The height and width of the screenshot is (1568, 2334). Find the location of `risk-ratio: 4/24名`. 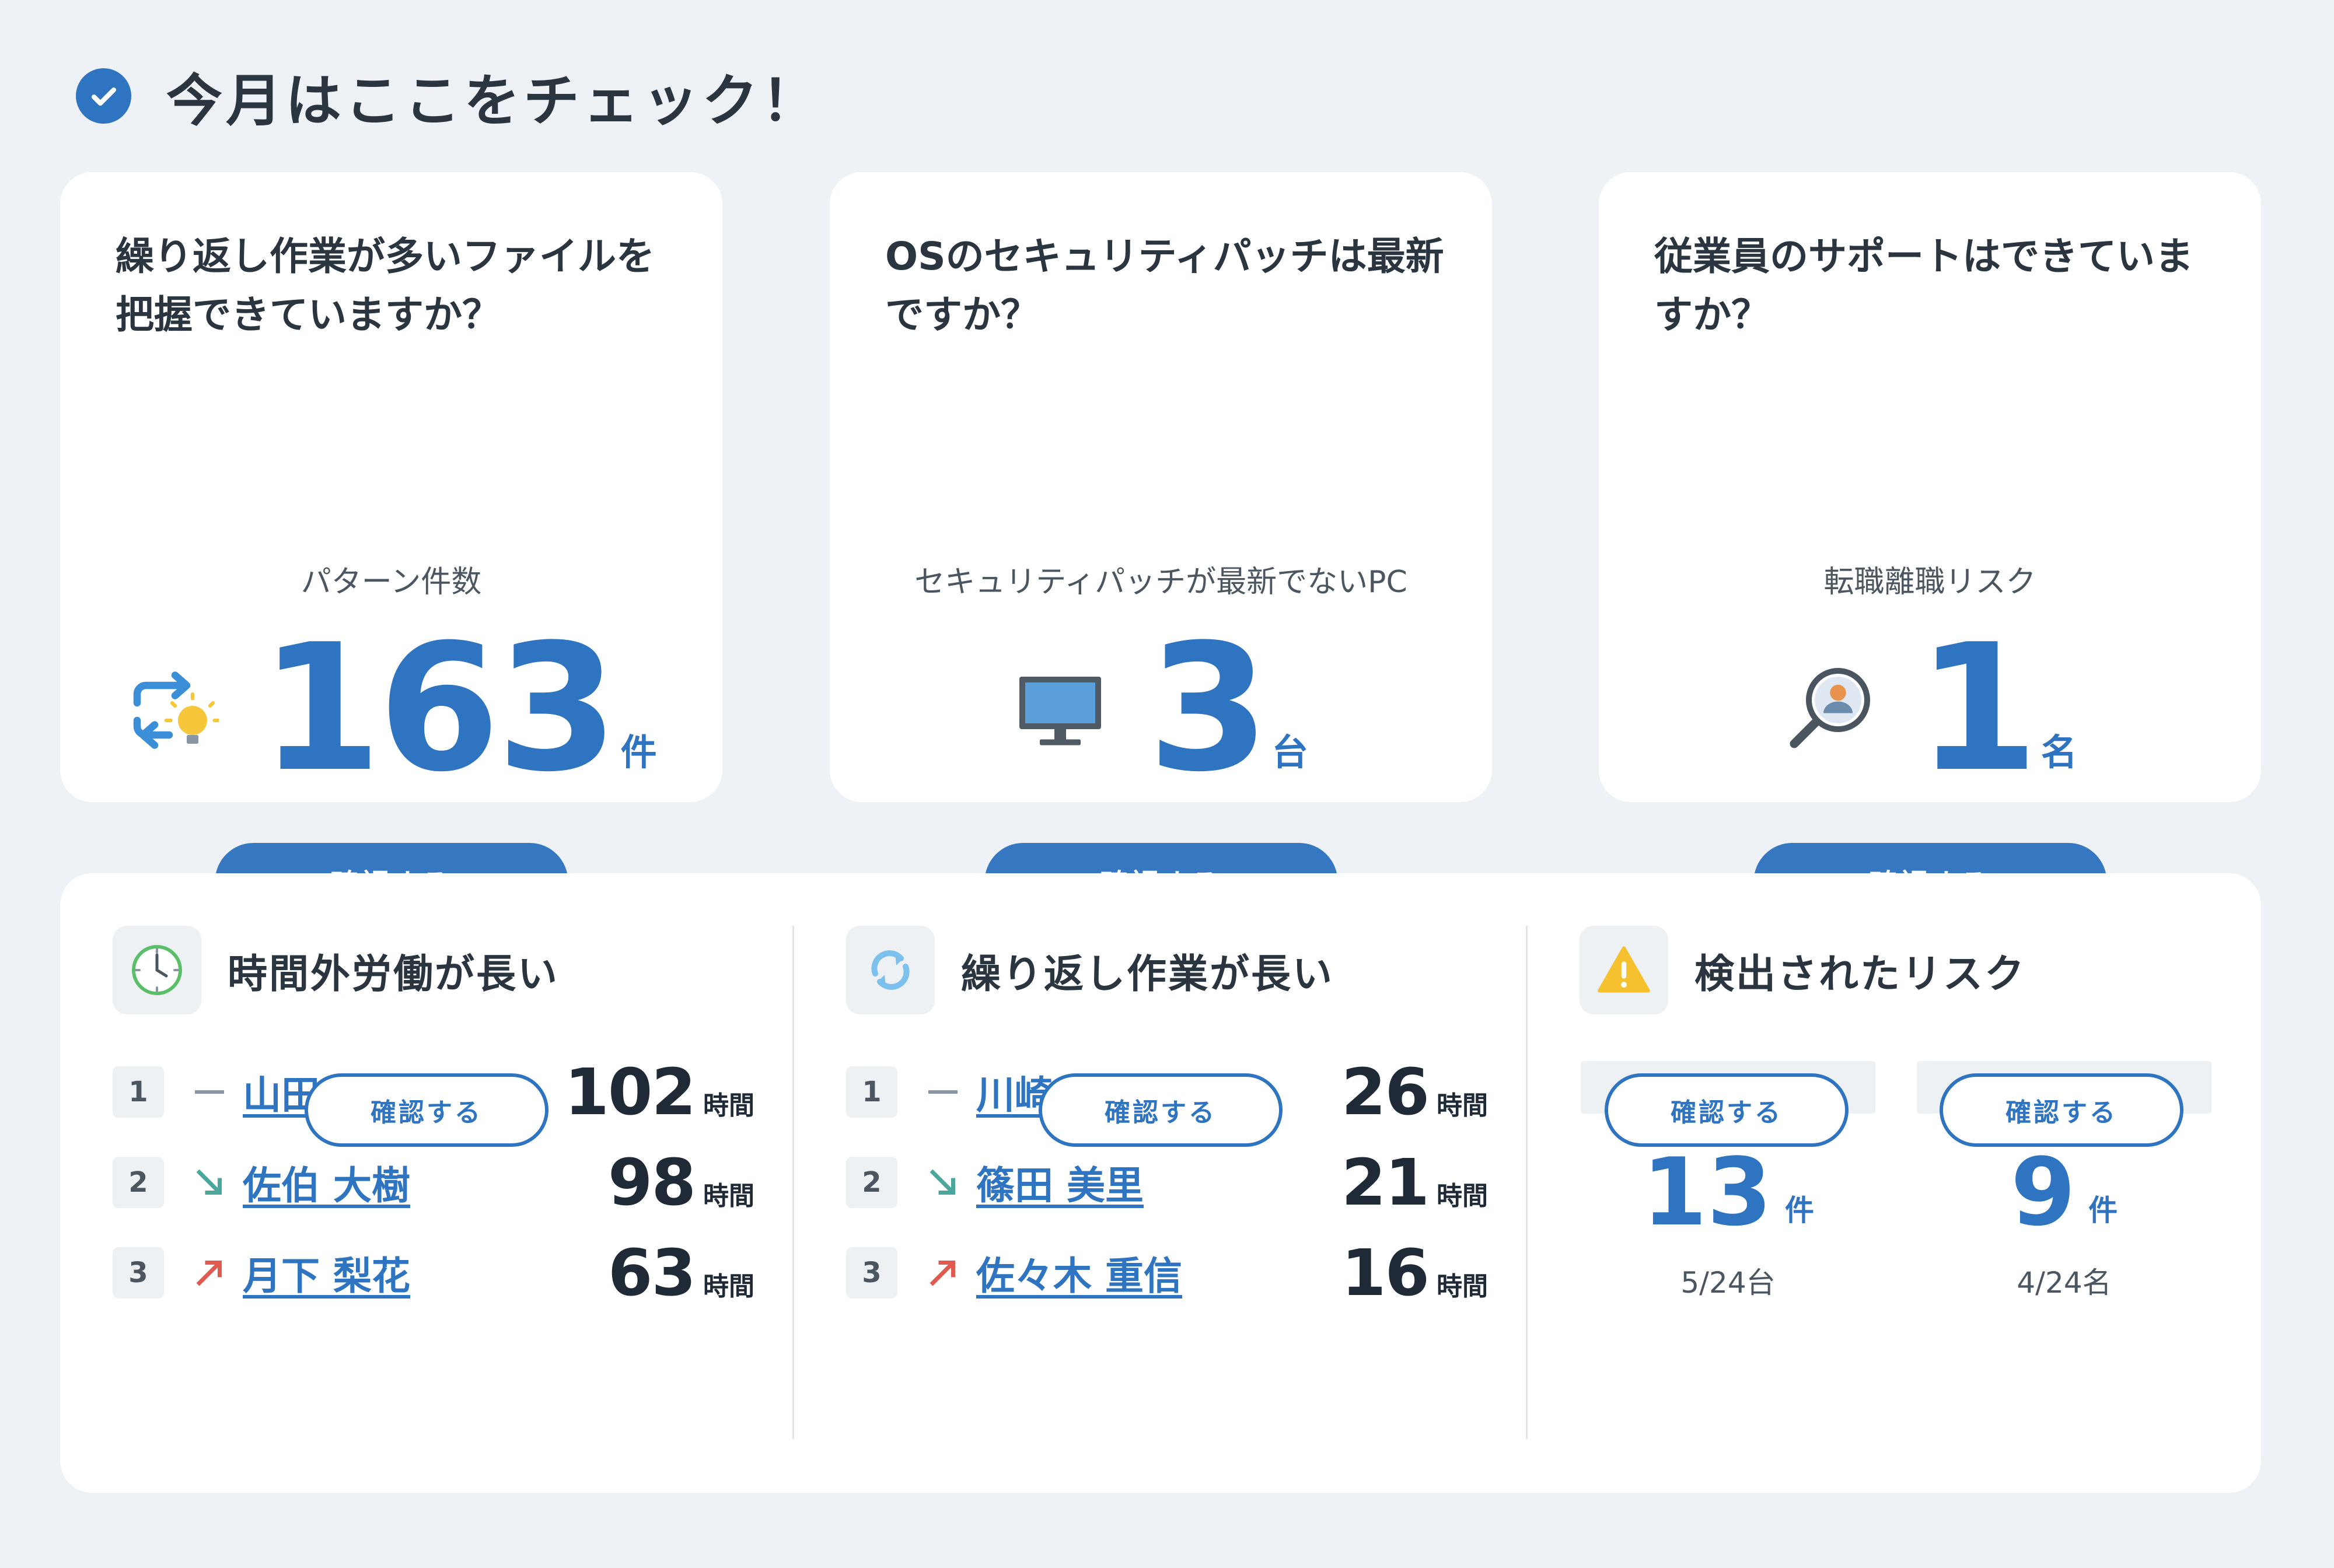

risk-ratio: 4/24名 is located at coordinates (2064, 1283).